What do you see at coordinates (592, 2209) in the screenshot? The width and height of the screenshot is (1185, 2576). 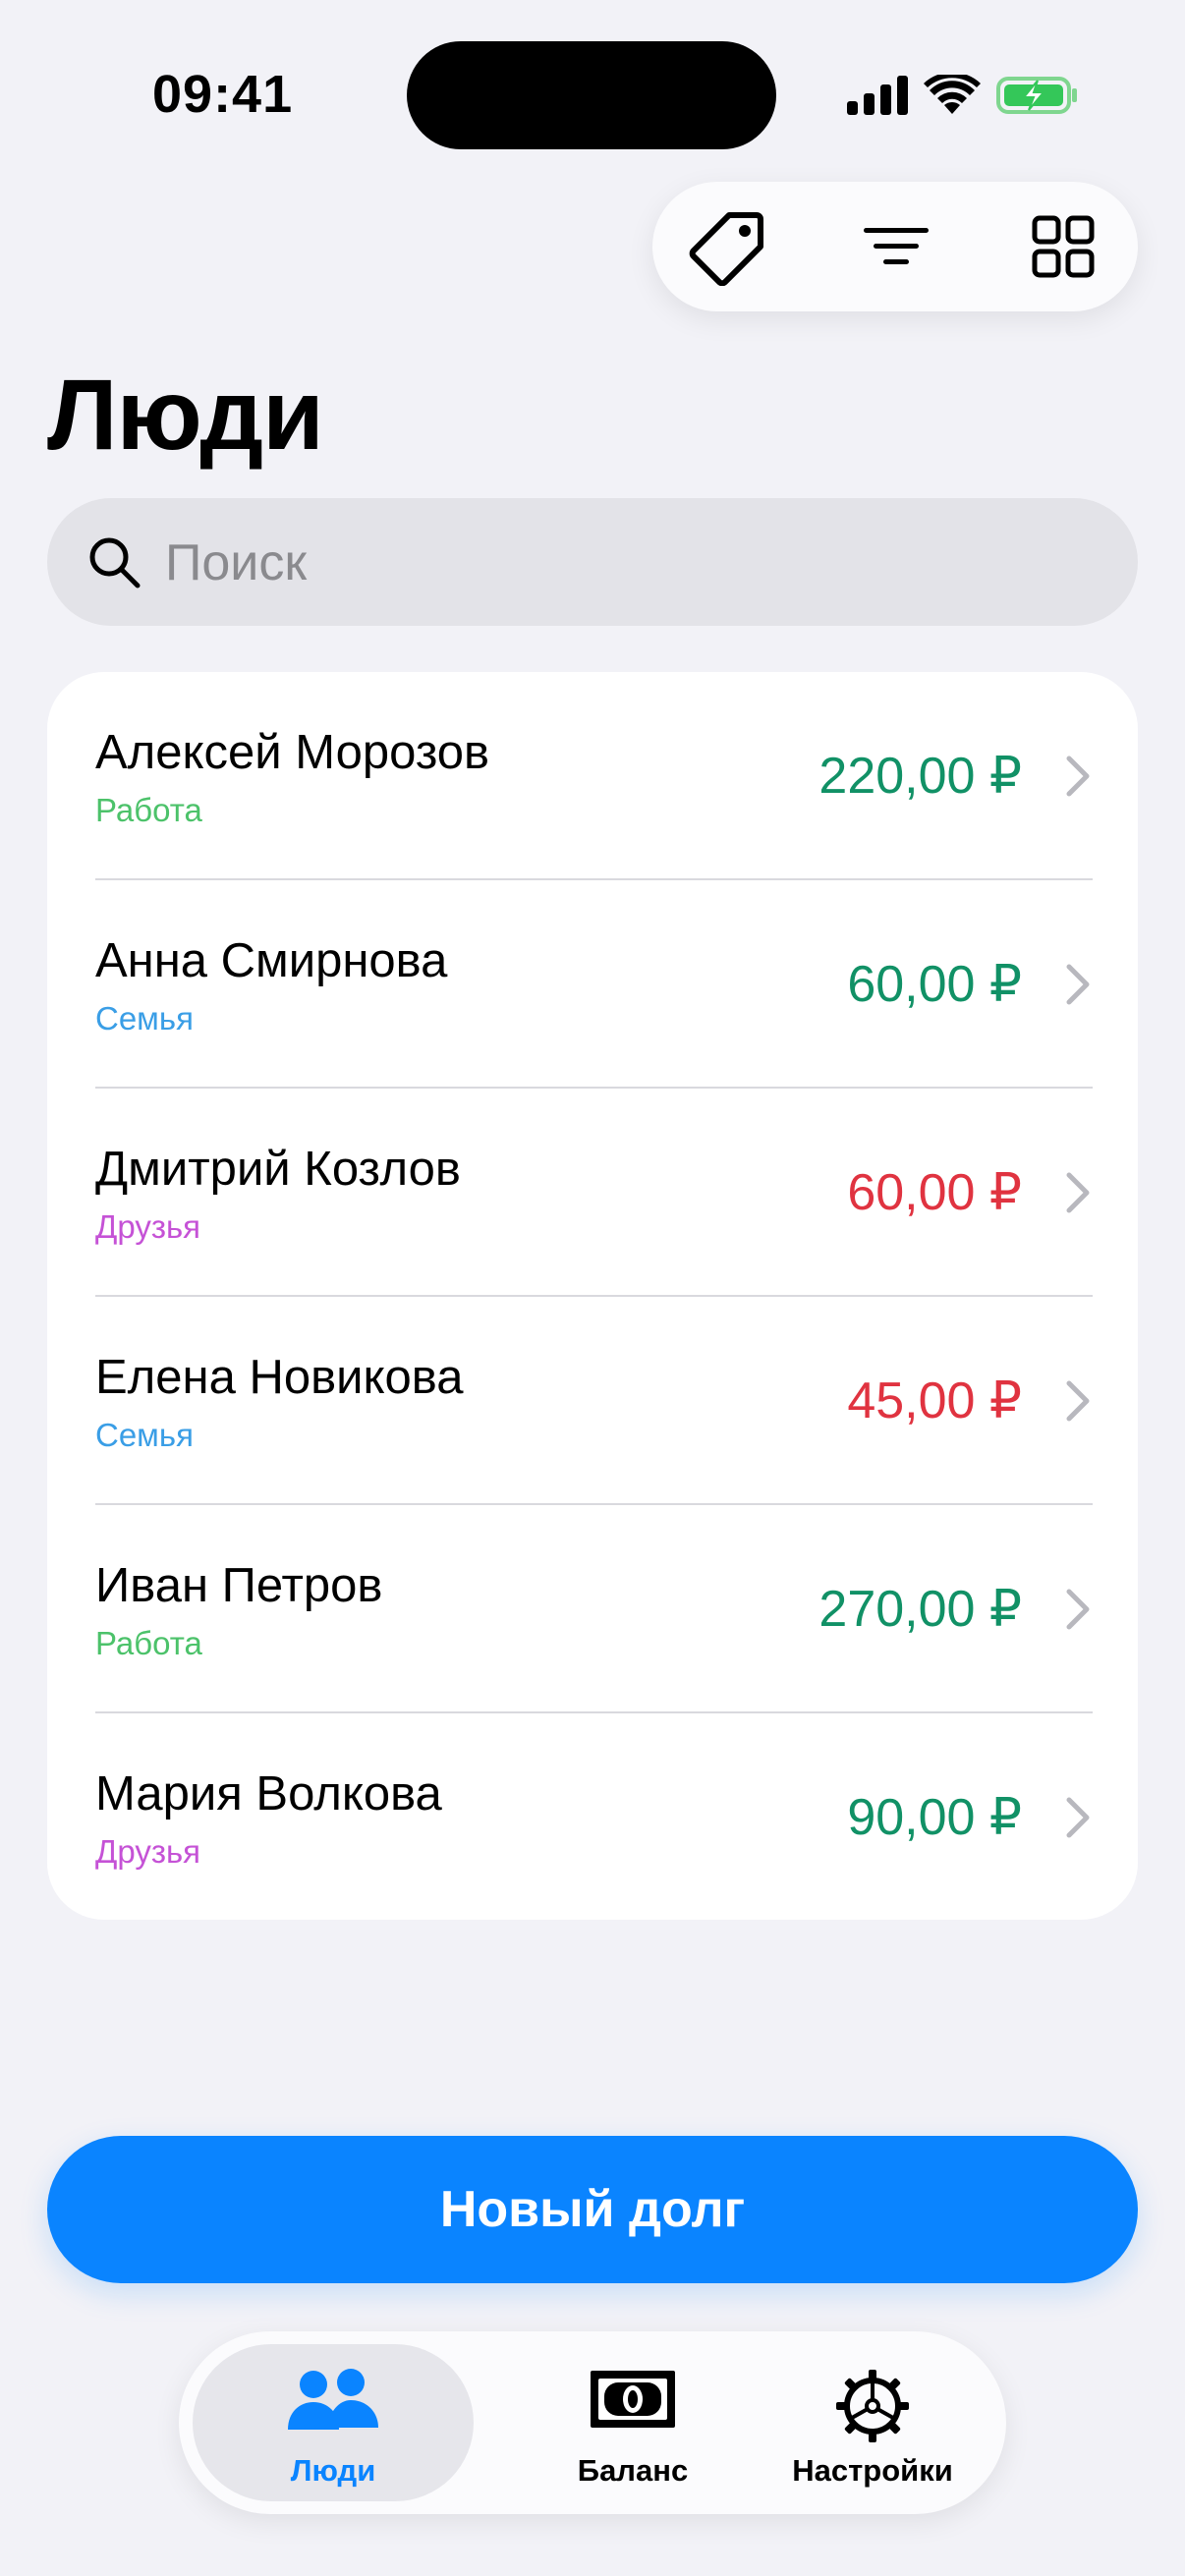 I see `new-debt-button: Новый долг` at bounding box center [592, 2209].